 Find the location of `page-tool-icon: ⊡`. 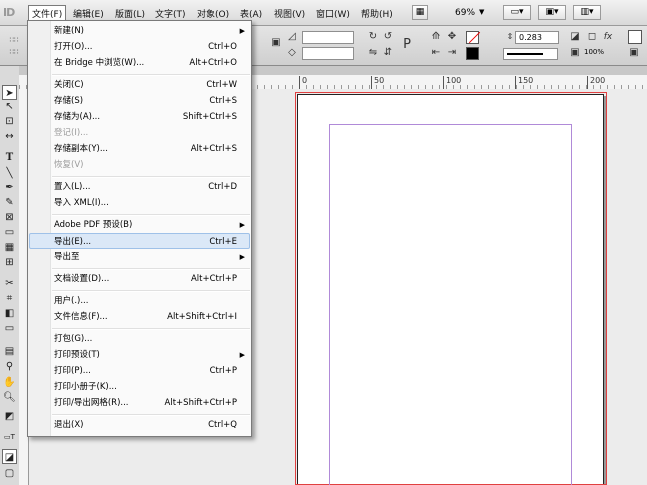

page-tool-icon: ⊡ is located at coordinates (9, 121).